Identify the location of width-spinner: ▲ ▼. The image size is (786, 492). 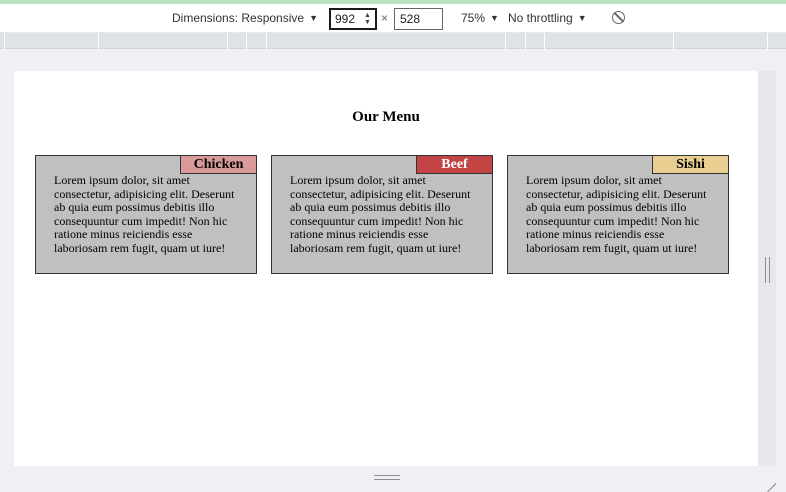
(367, 19).